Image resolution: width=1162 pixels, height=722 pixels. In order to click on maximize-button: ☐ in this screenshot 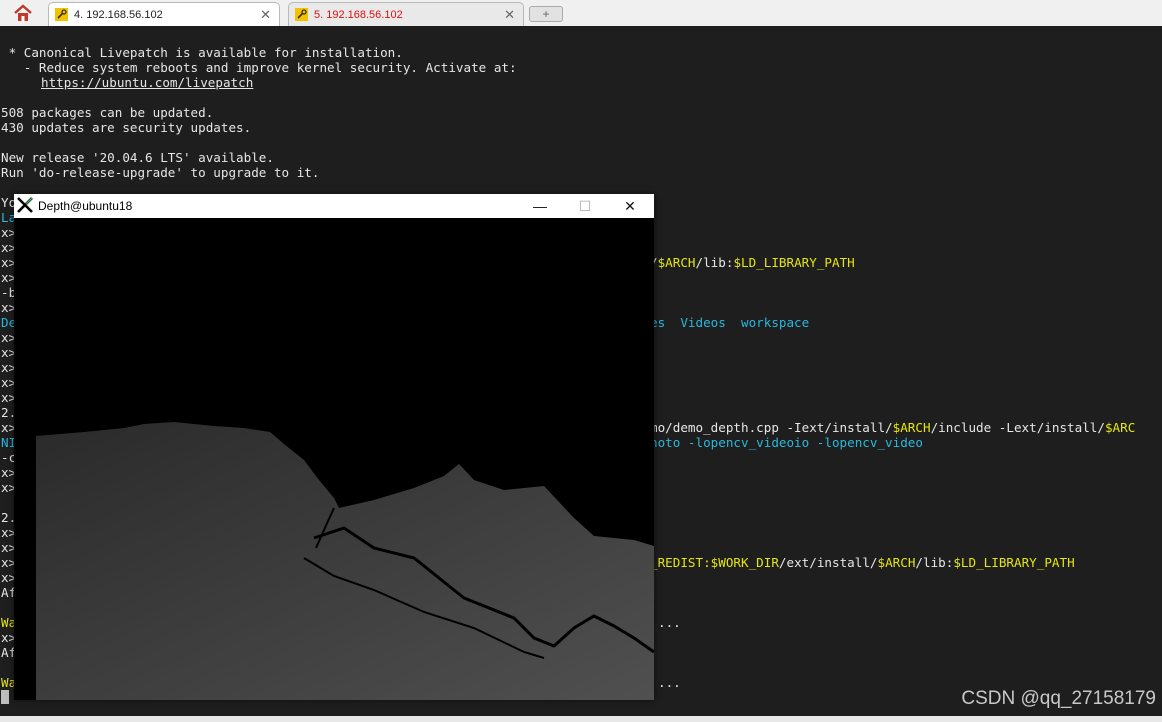, I will do `click(585, 206)`.